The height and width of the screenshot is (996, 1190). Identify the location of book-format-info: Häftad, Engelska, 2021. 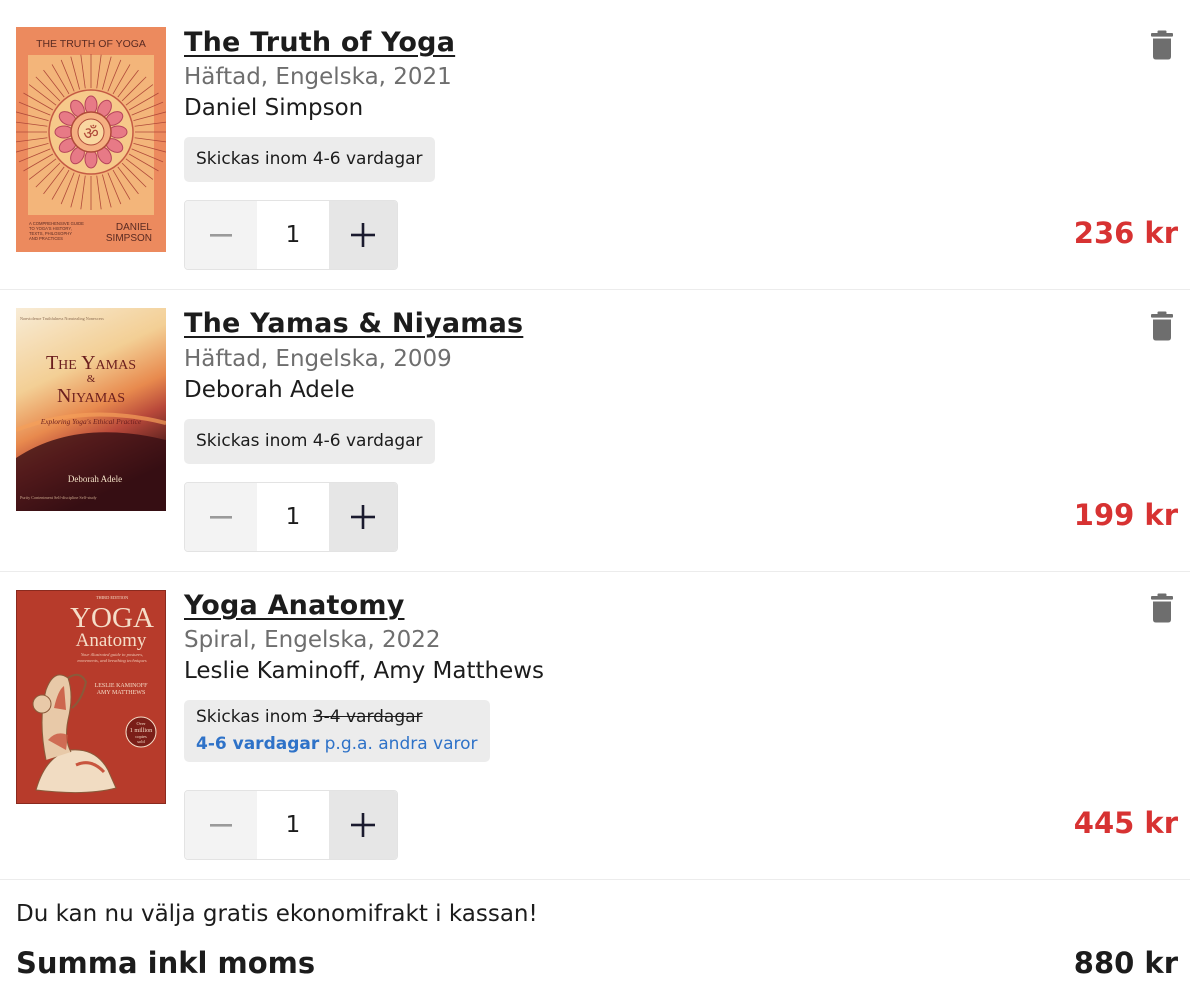
(318, 77).